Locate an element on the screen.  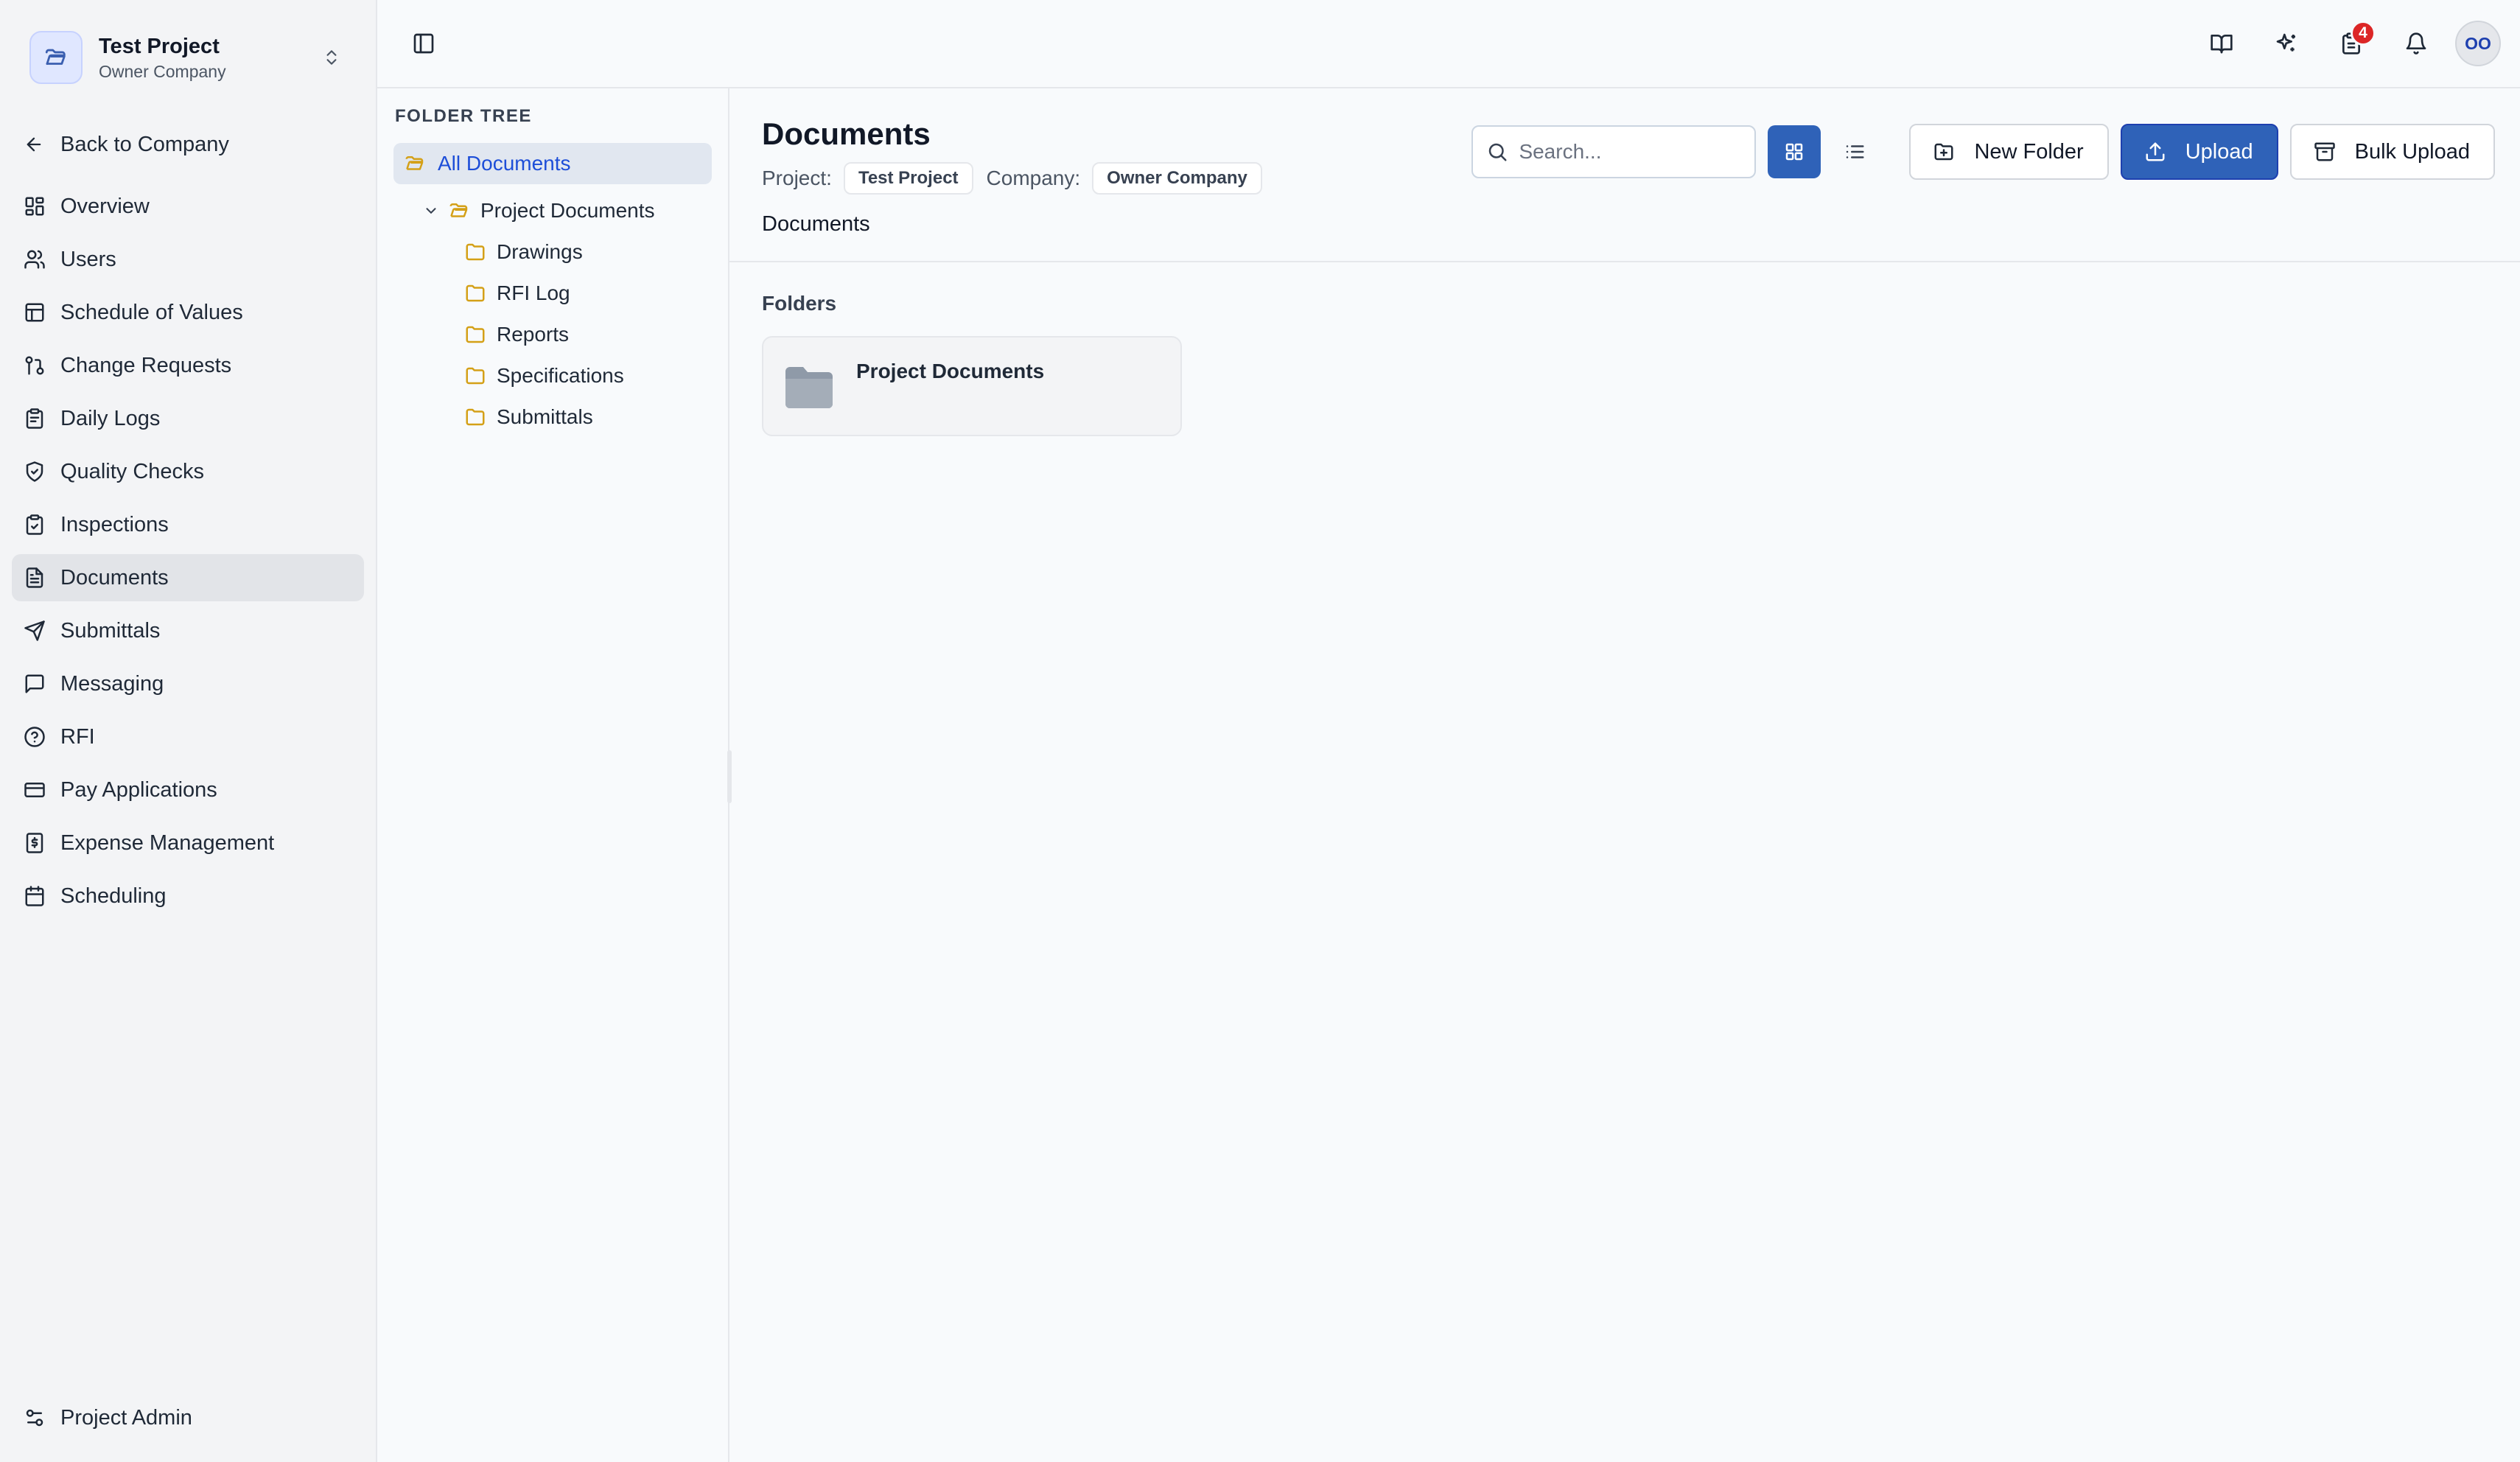
topbar-actions: 4 OO is located at coordinates (2348, 43).